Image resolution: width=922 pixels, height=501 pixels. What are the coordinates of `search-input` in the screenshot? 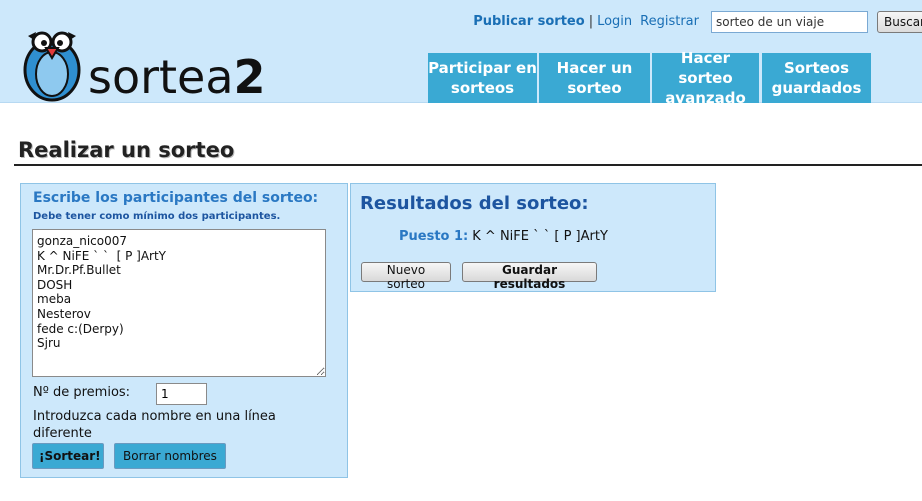 It's located at (789, 22).